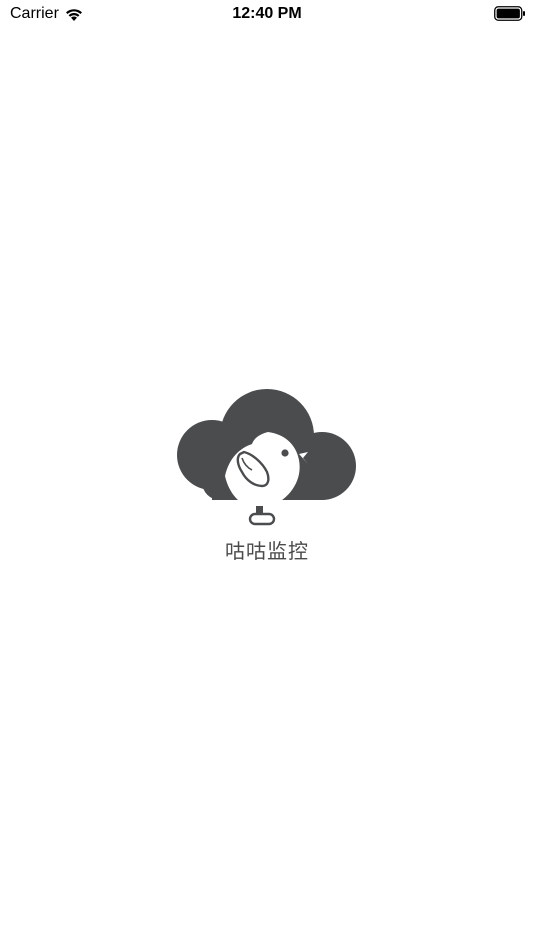  I want to click on status-bar: Carrier 12:40 PM, so click(267, 14).